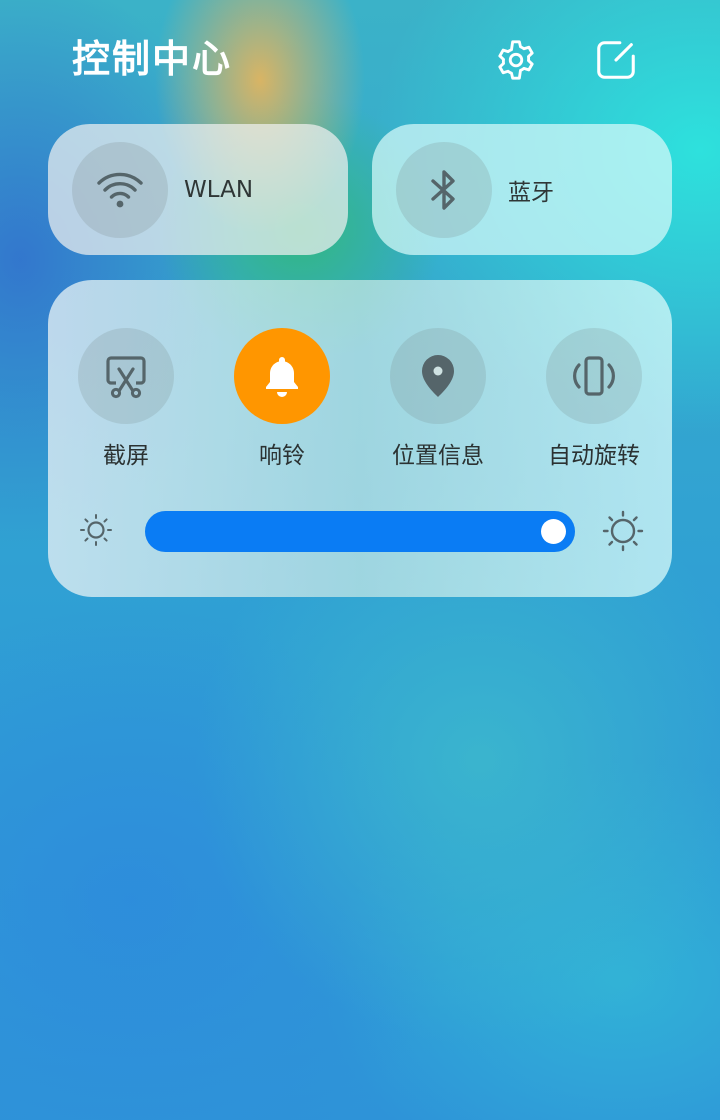 The image size is (720, 1120). I want to click on ring-toggle-circle, so click(282, 376).